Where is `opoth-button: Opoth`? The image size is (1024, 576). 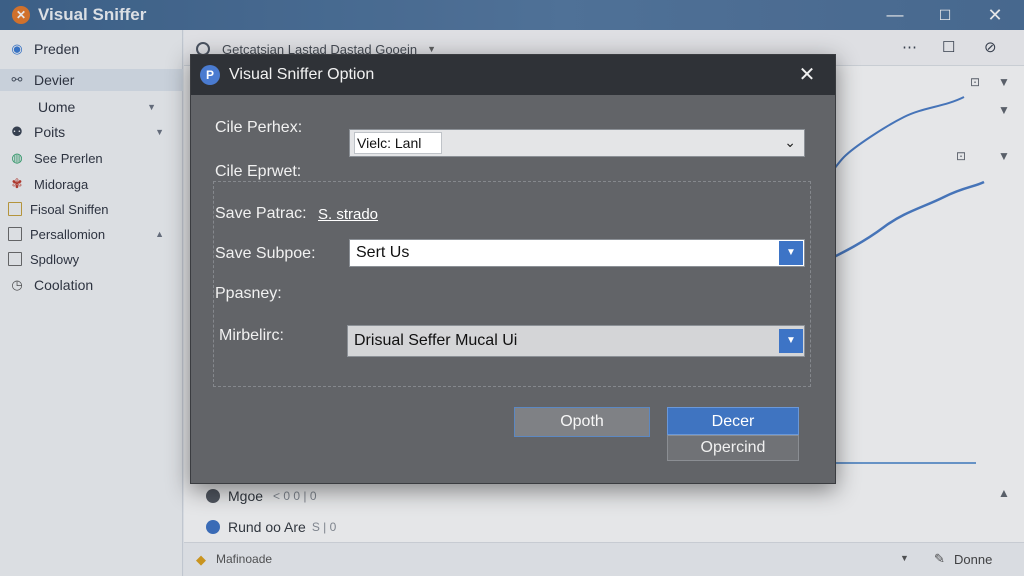
opoth-button: Opoth is located at coordinates (582, 422).